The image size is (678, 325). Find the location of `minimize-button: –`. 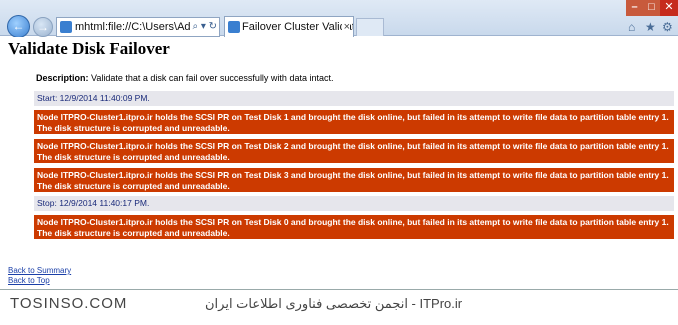

minimize-button: – is located at coordinates (634, 8).